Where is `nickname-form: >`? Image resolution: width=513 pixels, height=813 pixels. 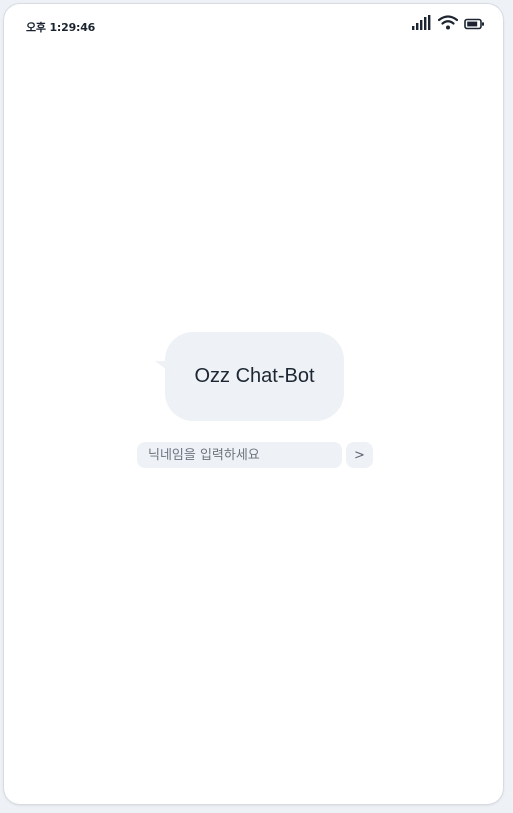
nickname-form: > is located at coordinates (255, 455).